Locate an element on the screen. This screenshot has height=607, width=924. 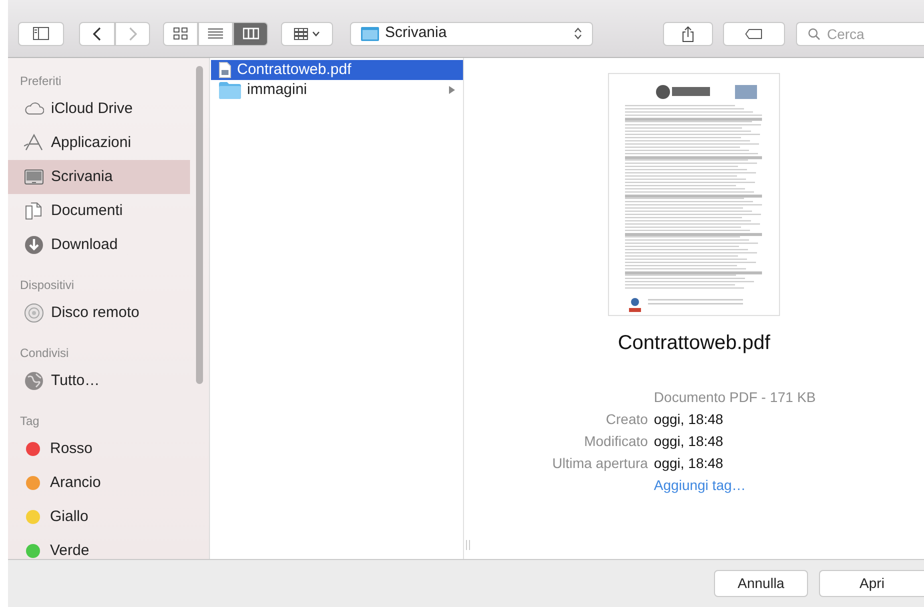
resize-handle-icon is located at coordinates (468, 545).